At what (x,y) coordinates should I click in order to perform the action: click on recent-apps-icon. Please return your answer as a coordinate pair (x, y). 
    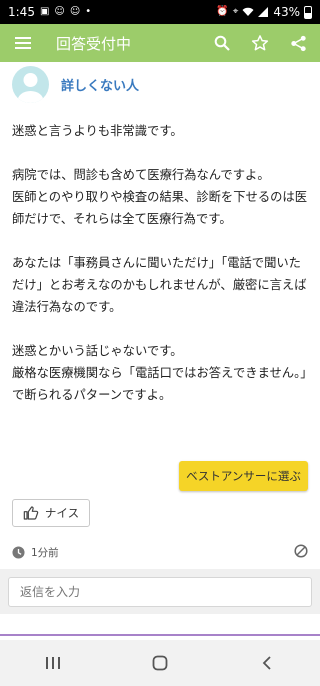
    Looking at the image, I should click on (53, 663).